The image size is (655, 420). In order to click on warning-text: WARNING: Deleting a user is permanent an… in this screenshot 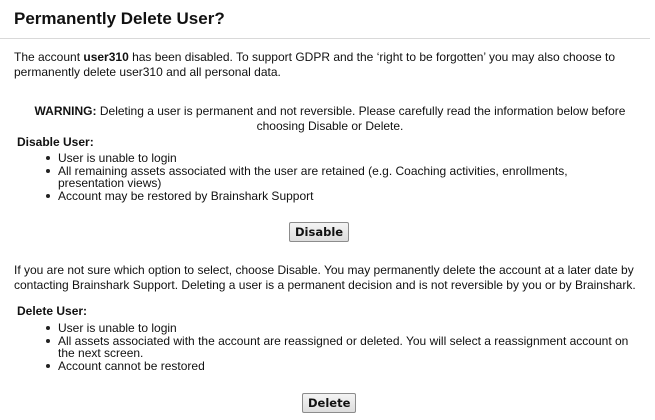, I will do `click(330, 119)`.